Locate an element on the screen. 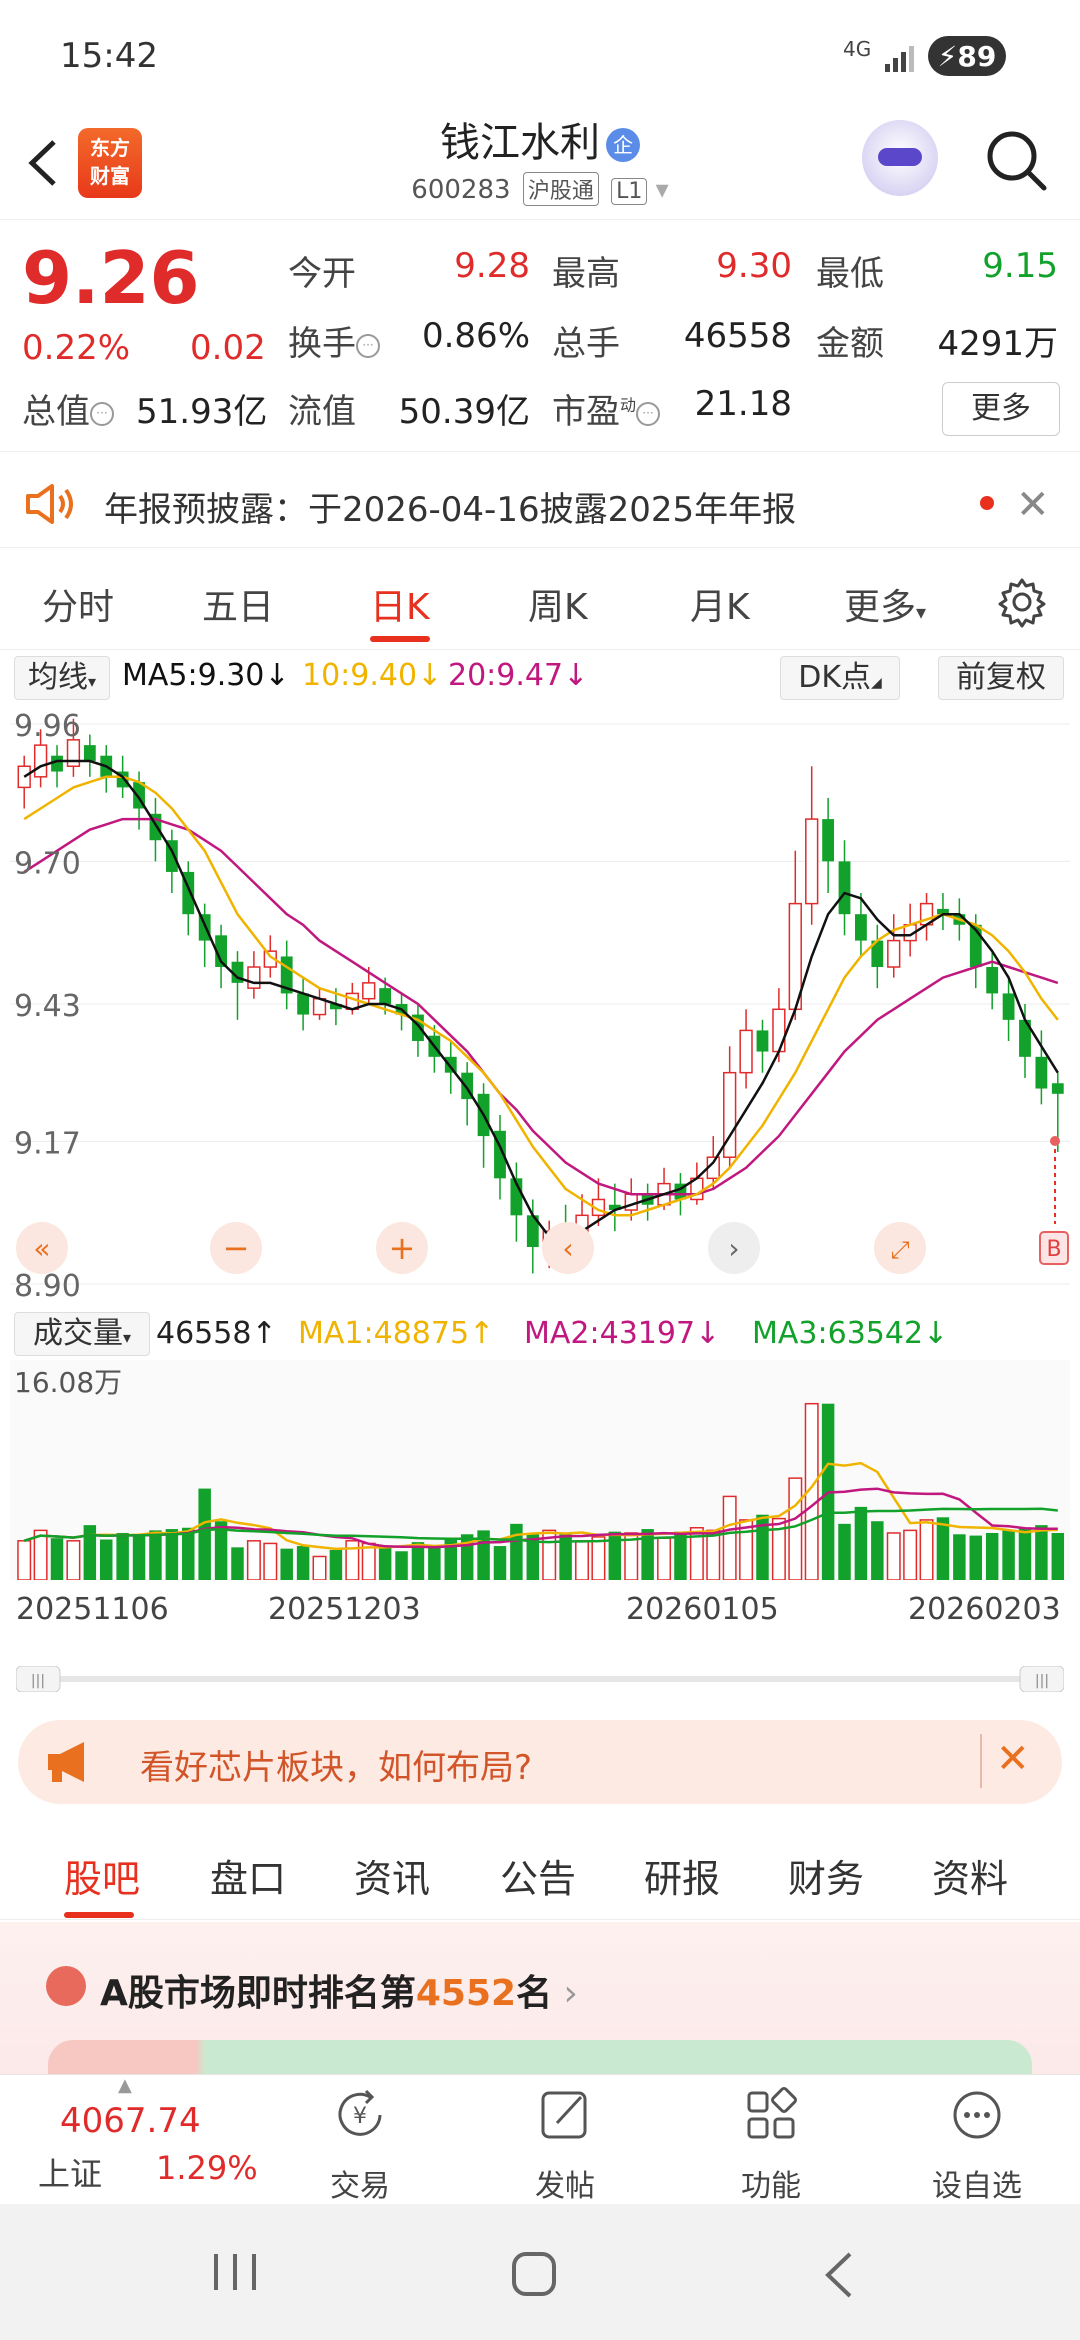 This screenshot has height=2340, width=1080. float-mv-label: 流值 is located at coordinates (322, 412).